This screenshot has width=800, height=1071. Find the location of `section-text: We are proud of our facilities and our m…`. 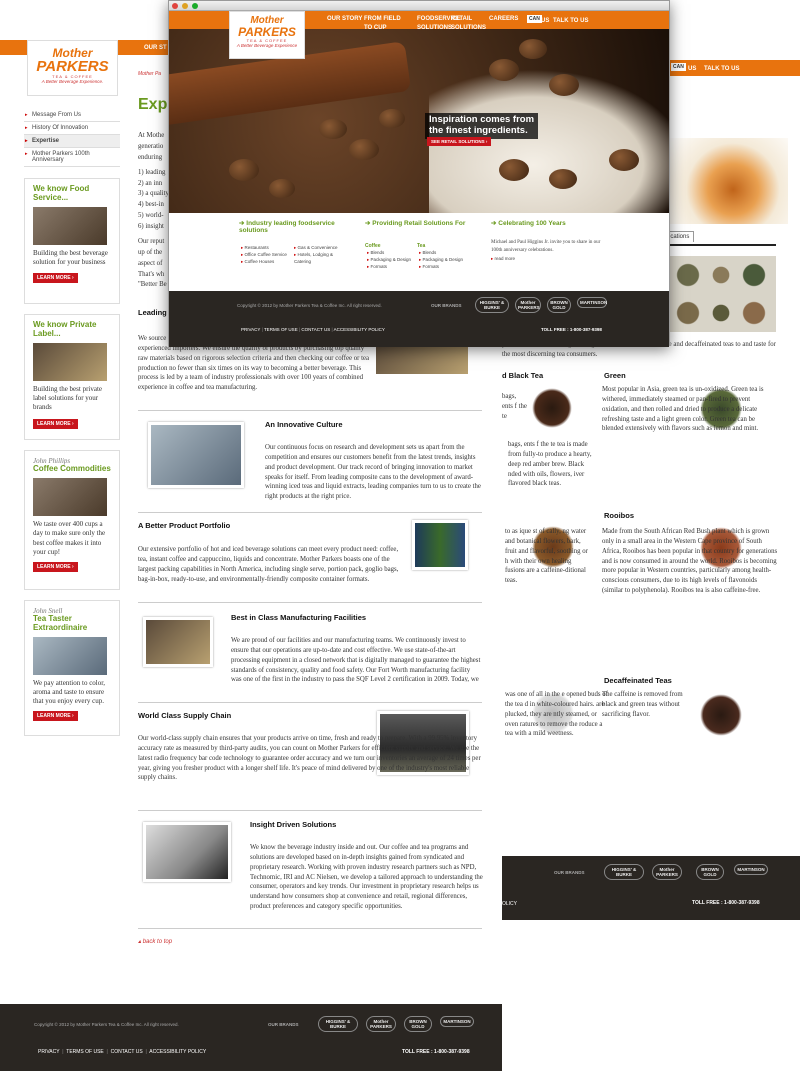

section-text: We are proud of our facilities and our m… is located at coordinates (356, 659).